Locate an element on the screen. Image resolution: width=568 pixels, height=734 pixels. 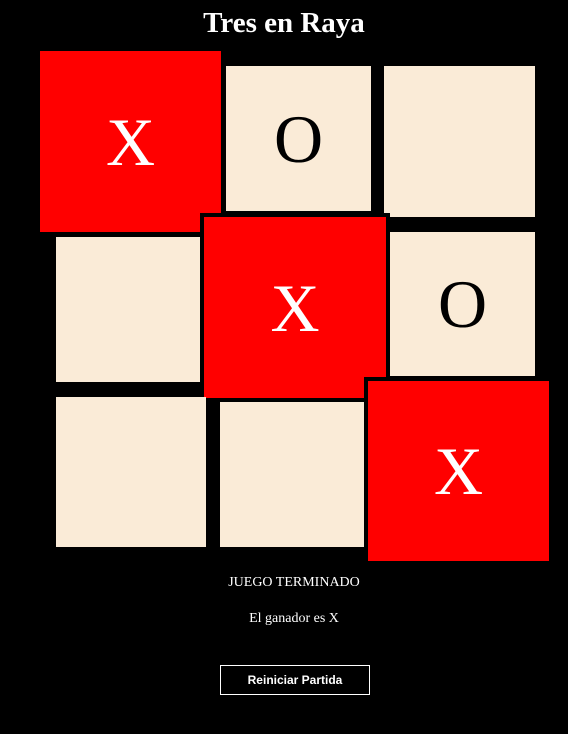
board-cell-2: O is located at coordinates (298, 138).